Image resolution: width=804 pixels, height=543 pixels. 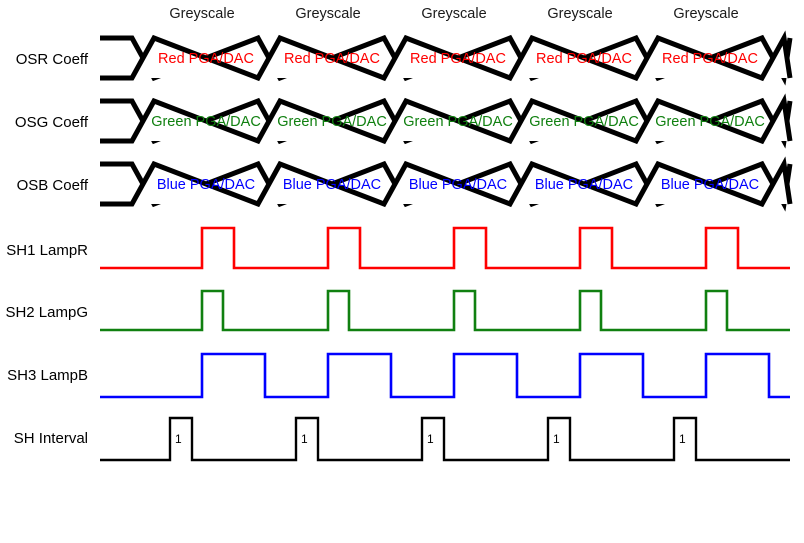 I want to click on bus-value-osb-coeff-2: Blue PGA/DAC, so click(x=332, y=185).